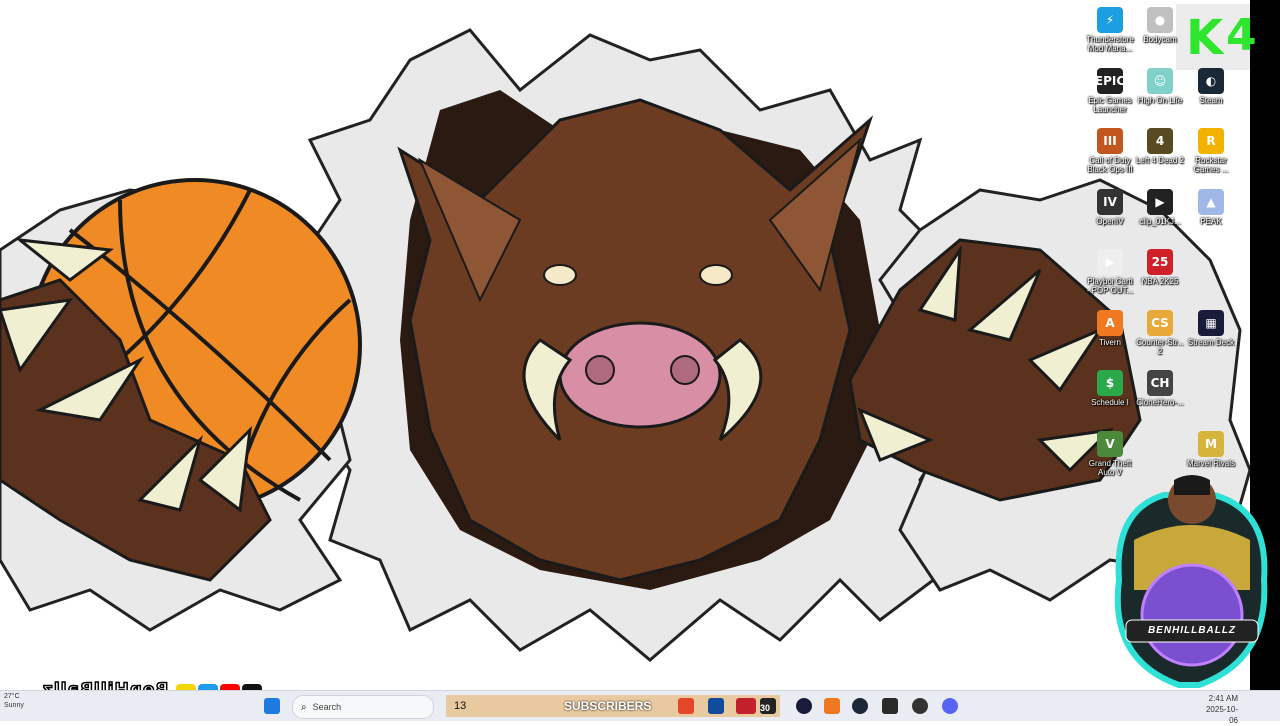  I want to click on mail-icon, so click(890, 706).